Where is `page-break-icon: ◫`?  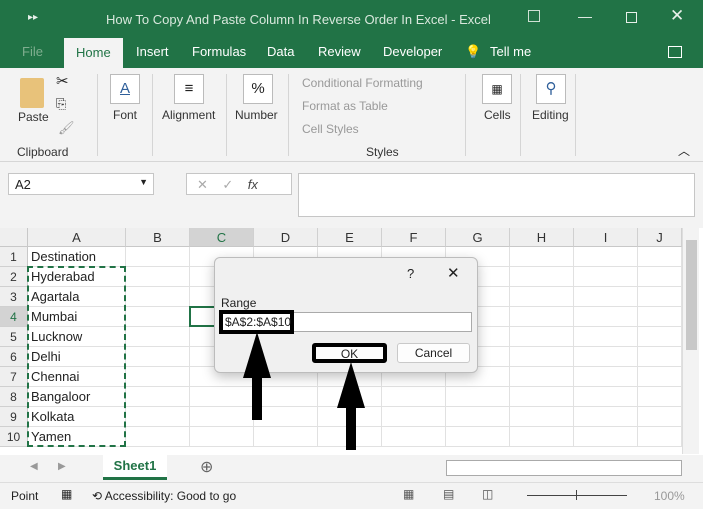 page-break-icon: ◫ is located at coordinates (487, 494).